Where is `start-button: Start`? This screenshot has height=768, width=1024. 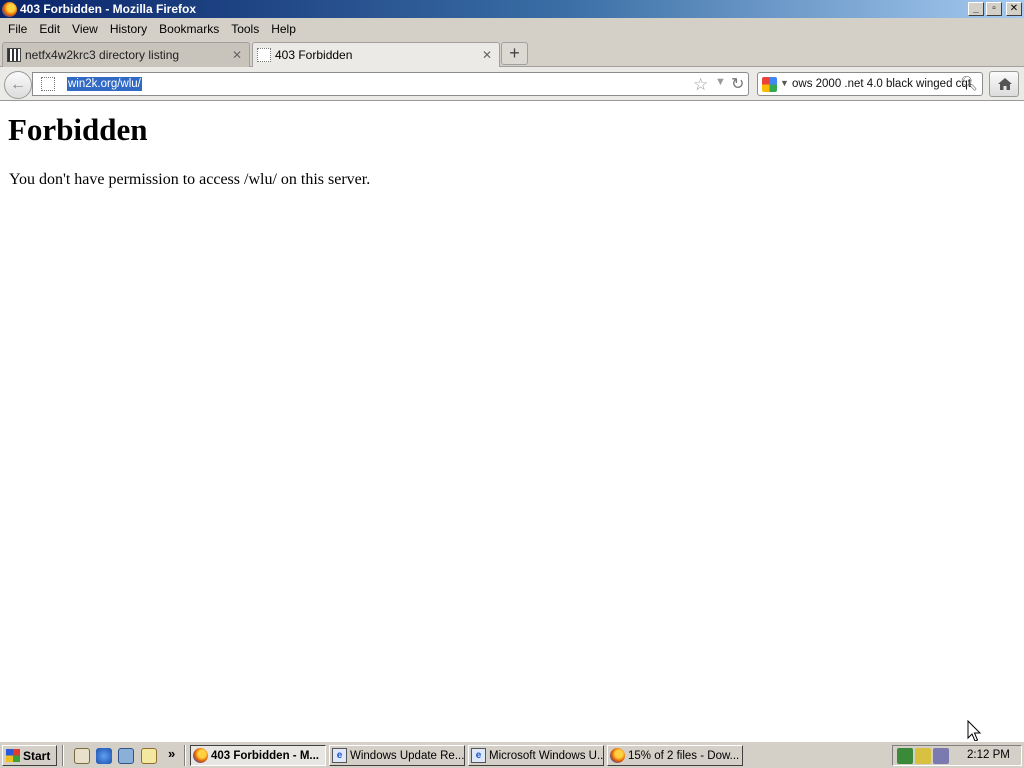
start-button: Start is located at coordinates (29, 755).